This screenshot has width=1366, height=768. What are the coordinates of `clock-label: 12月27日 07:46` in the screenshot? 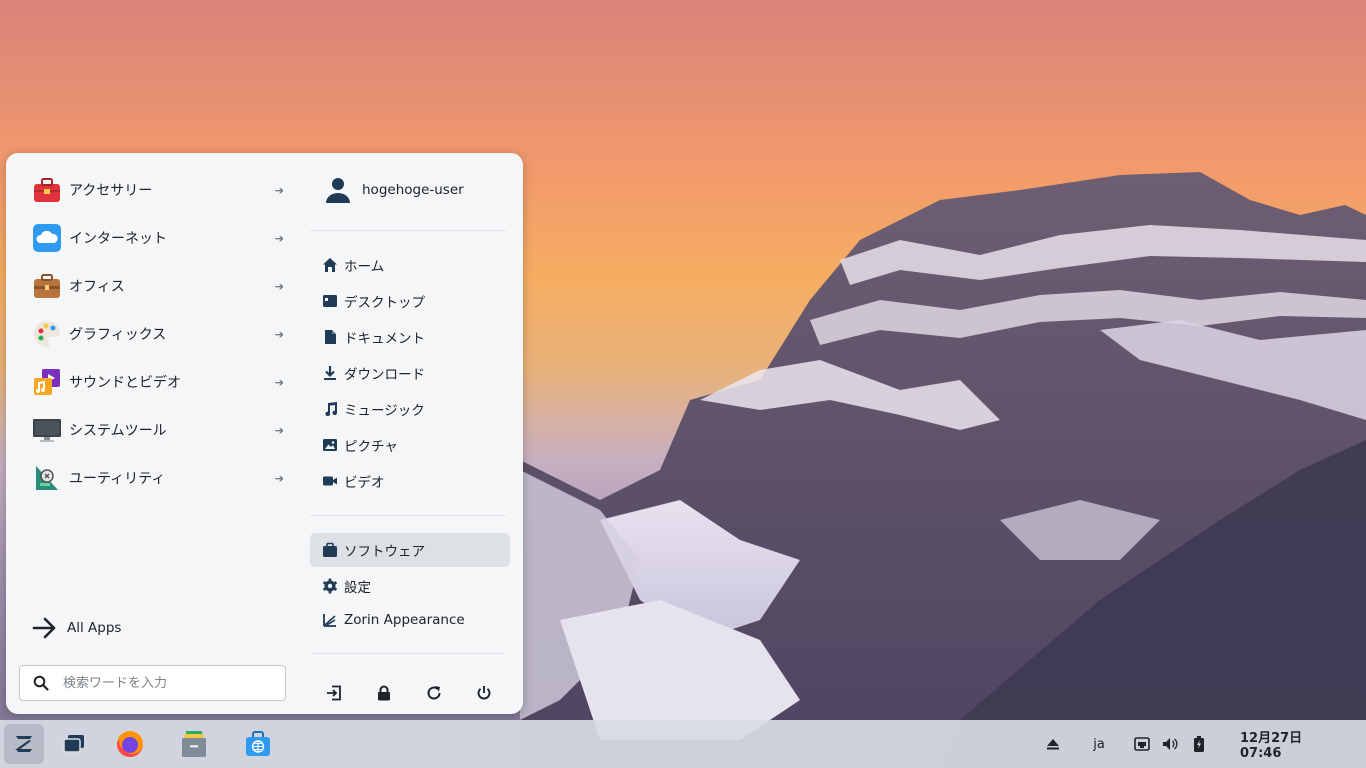 It's located at (1271, 746).